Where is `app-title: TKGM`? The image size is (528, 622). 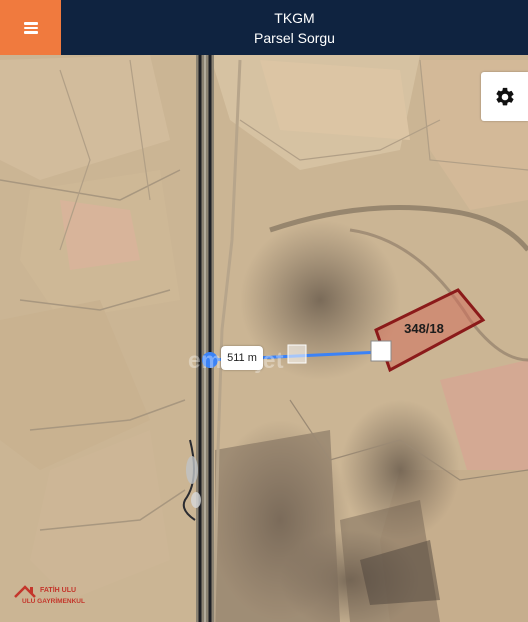 app-title: TKGM is located at coordinates (294, 18).